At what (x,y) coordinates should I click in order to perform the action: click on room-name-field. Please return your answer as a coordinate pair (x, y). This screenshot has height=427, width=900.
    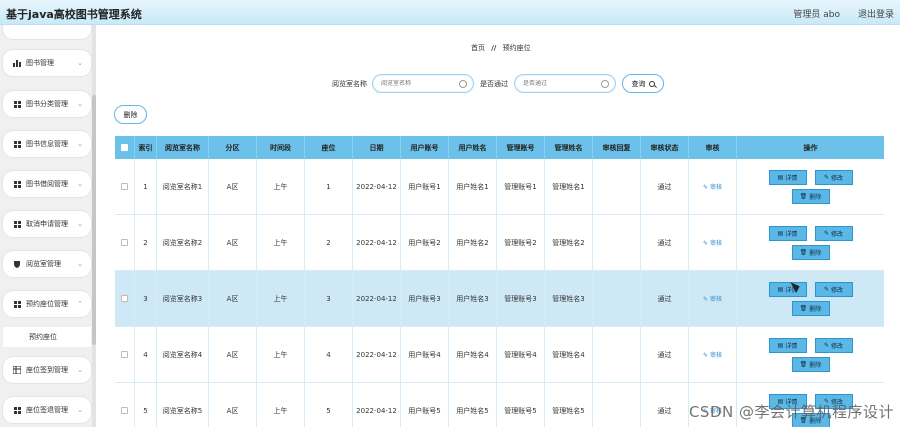
    Looking at the image, I should click on (423, 83).